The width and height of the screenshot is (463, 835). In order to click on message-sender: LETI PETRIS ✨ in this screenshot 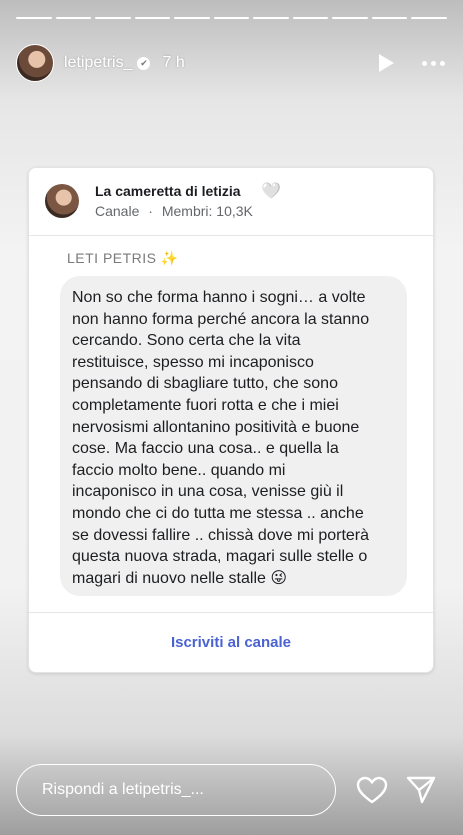, I will do `click(123, 258)`.